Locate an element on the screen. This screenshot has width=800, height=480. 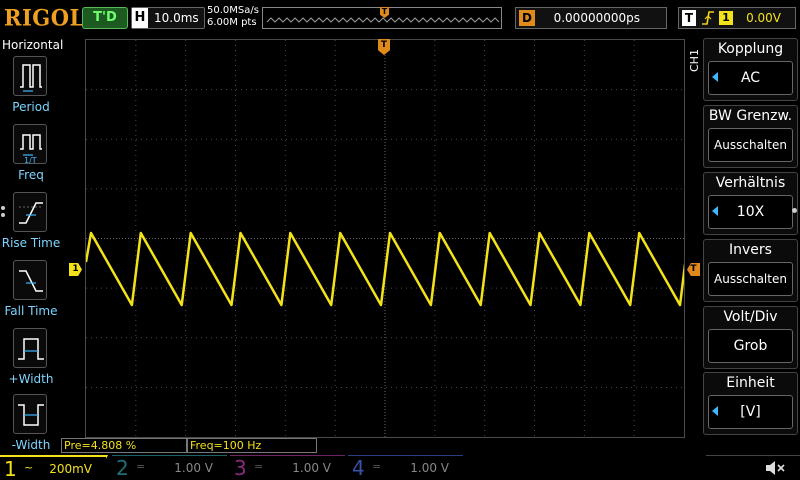
menu-probe-ratio-value-box: 10X is located at coordinates (750, 212).